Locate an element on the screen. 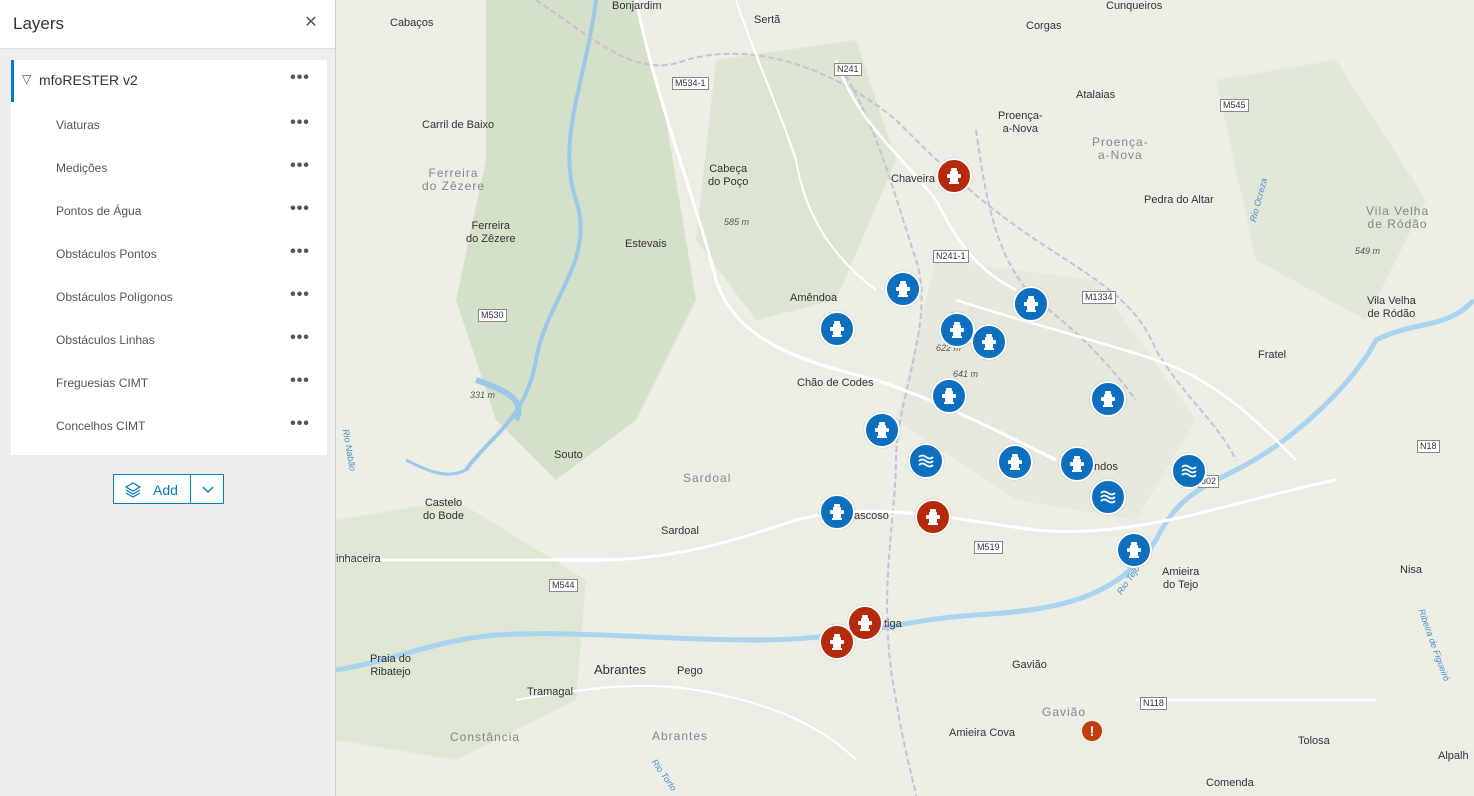 This screenshot has height=796, width=1474. place-label: Abrantes is located at coordinates (620, 669).